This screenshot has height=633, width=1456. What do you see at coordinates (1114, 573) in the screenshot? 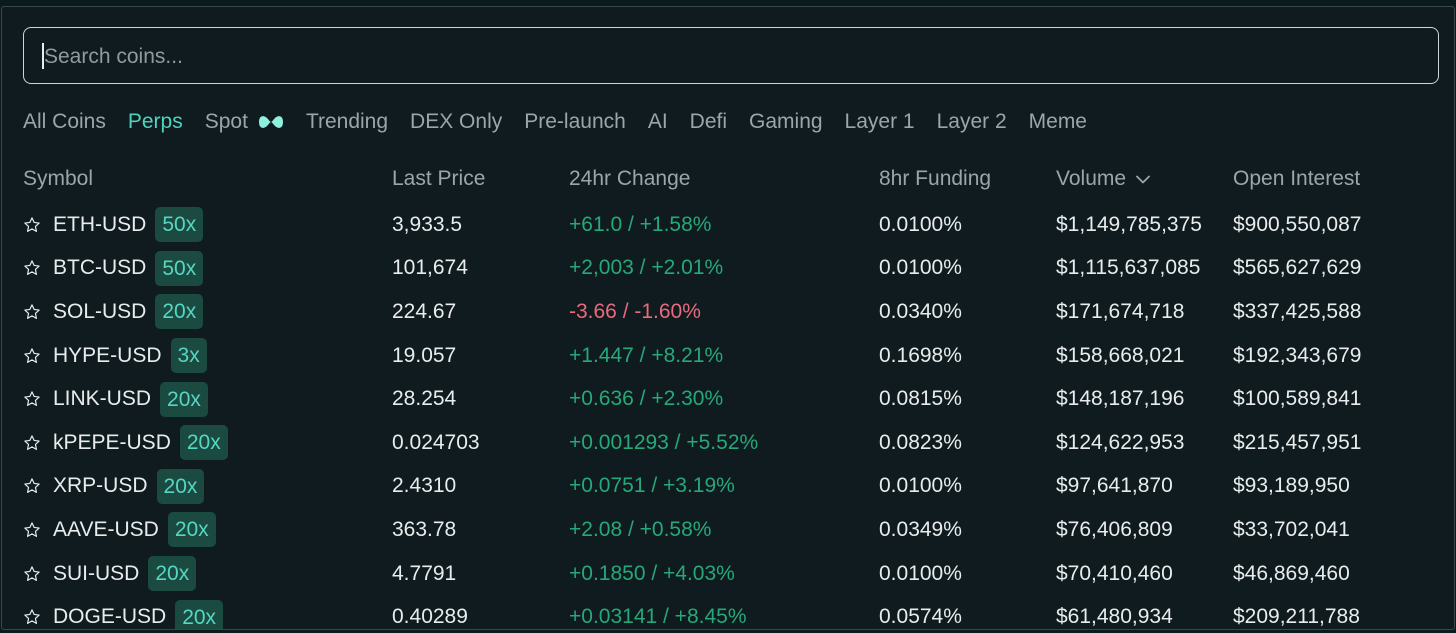
I see `volume-cell: $70,410,460` at bounding box center [1114, 573].